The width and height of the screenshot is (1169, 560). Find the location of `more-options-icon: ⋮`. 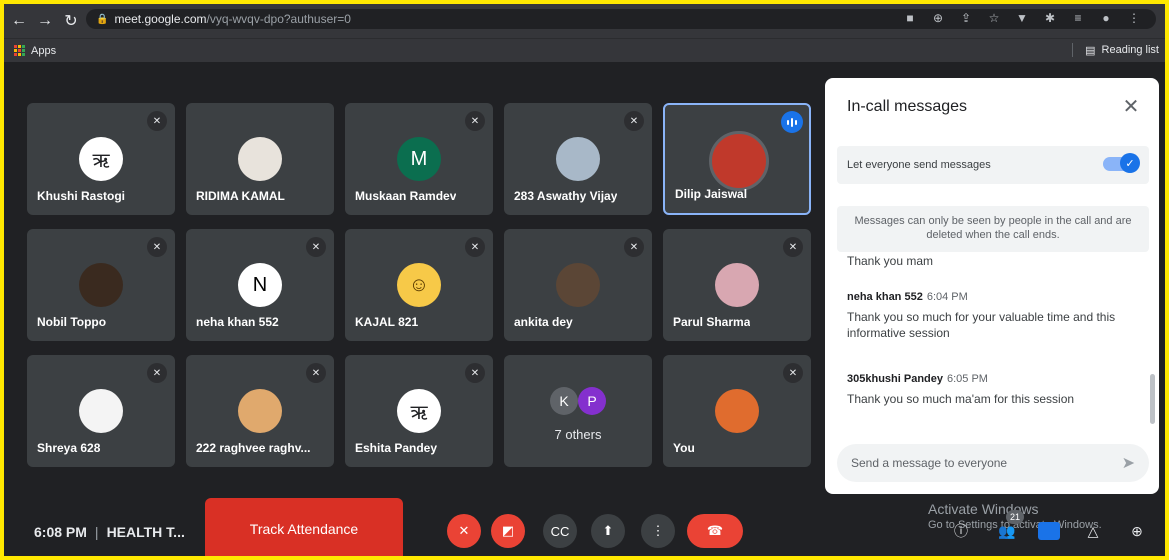

more-options-icon: ⋮ is located at coordinates (658, 531).